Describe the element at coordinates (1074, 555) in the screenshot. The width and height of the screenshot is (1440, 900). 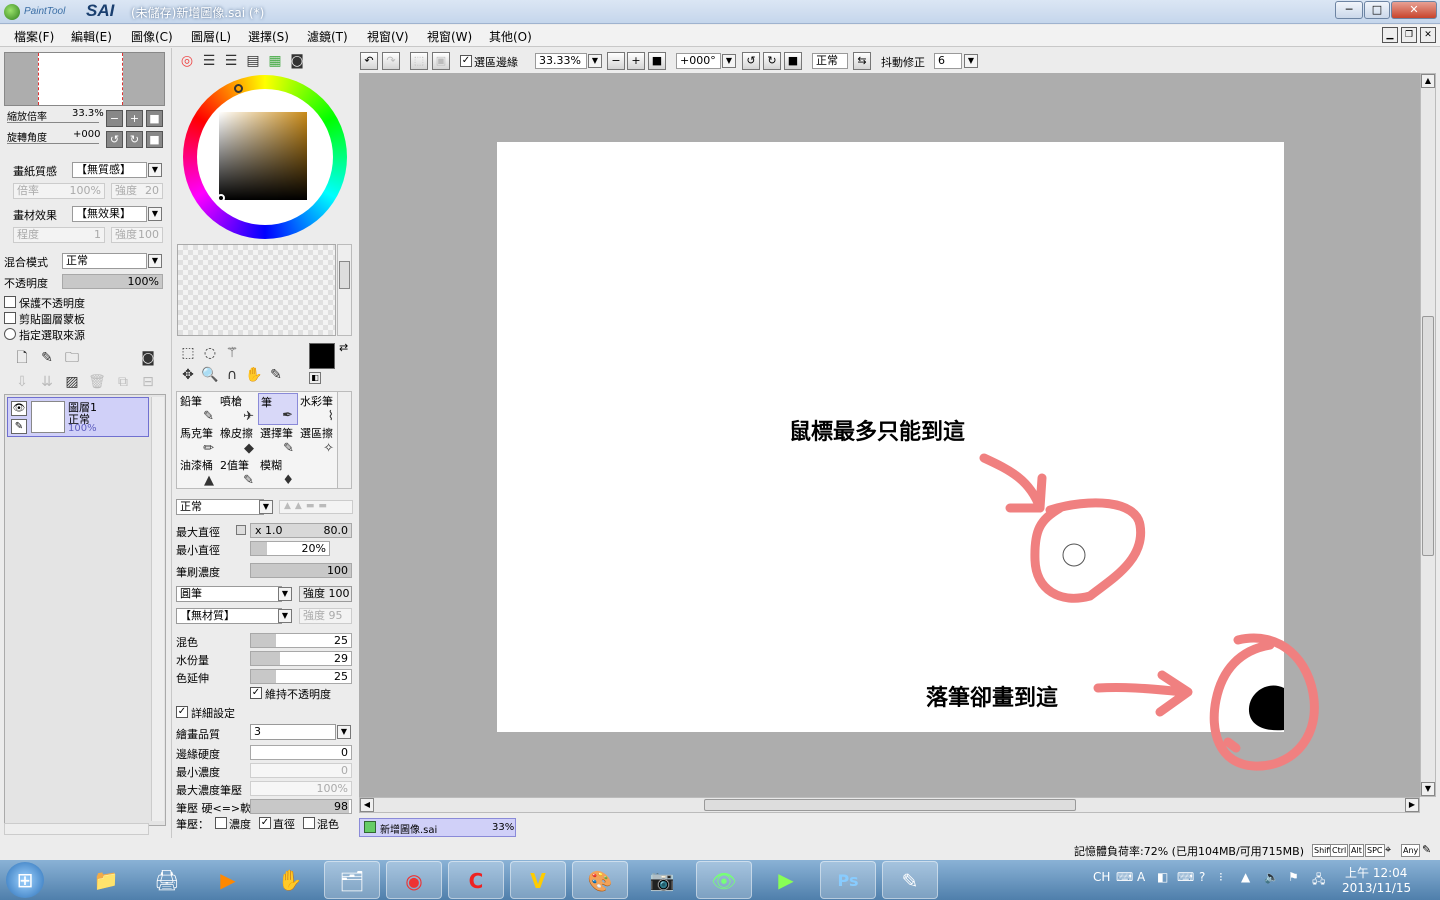
I see `cursor-indicator` at that location.